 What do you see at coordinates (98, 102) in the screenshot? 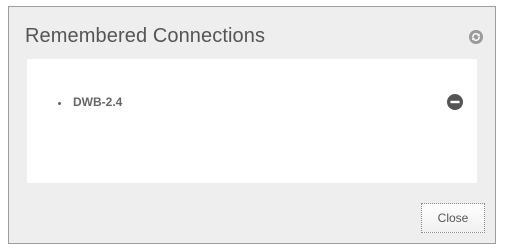
I see `connection-name: DWB-2.4` at bounding box center [98, 102].